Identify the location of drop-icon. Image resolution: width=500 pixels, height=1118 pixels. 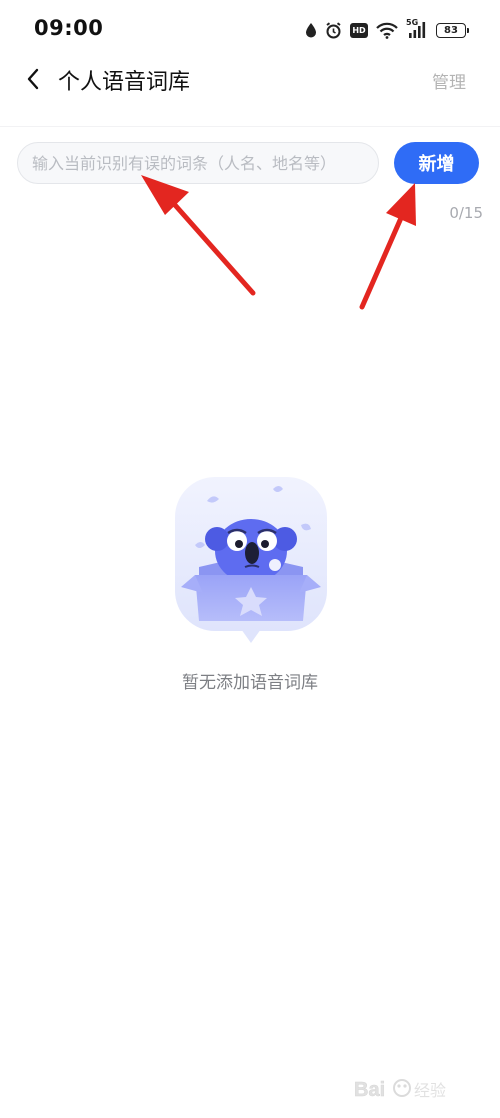
(311, 30).